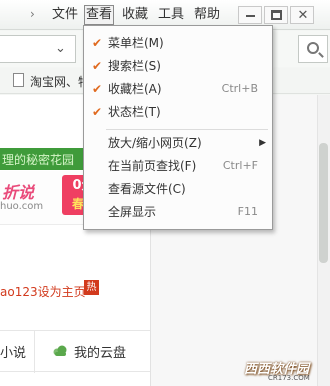 Image resolution: width=330 pixels, height=386 pixels. I want to click on menu-divider, so click(187, 129).